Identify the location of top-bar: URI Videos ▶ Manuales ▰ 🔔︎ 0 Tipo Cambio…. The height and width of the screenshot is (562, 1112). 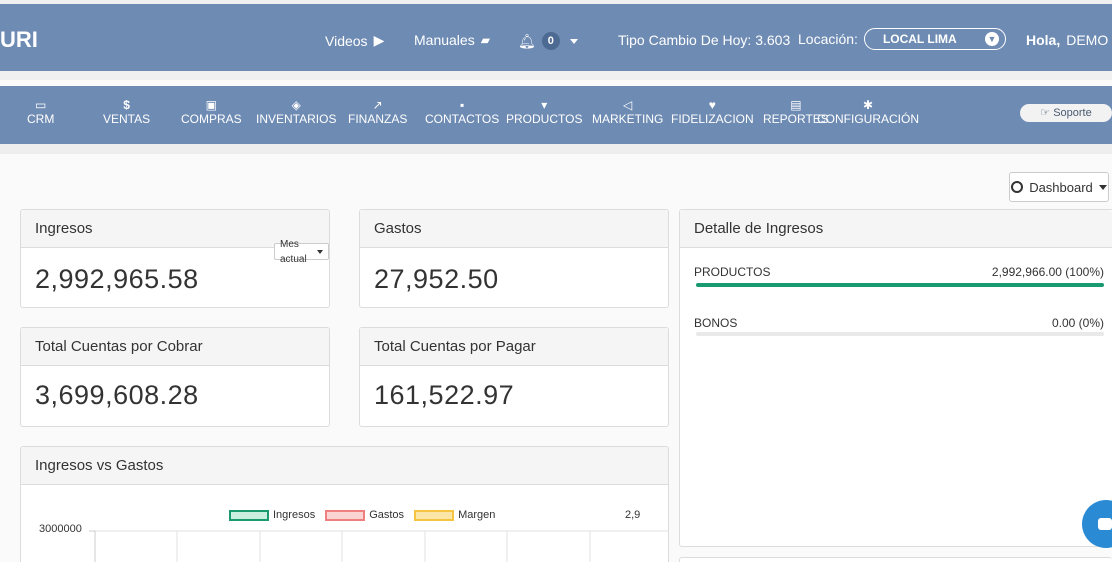
(556, 40).